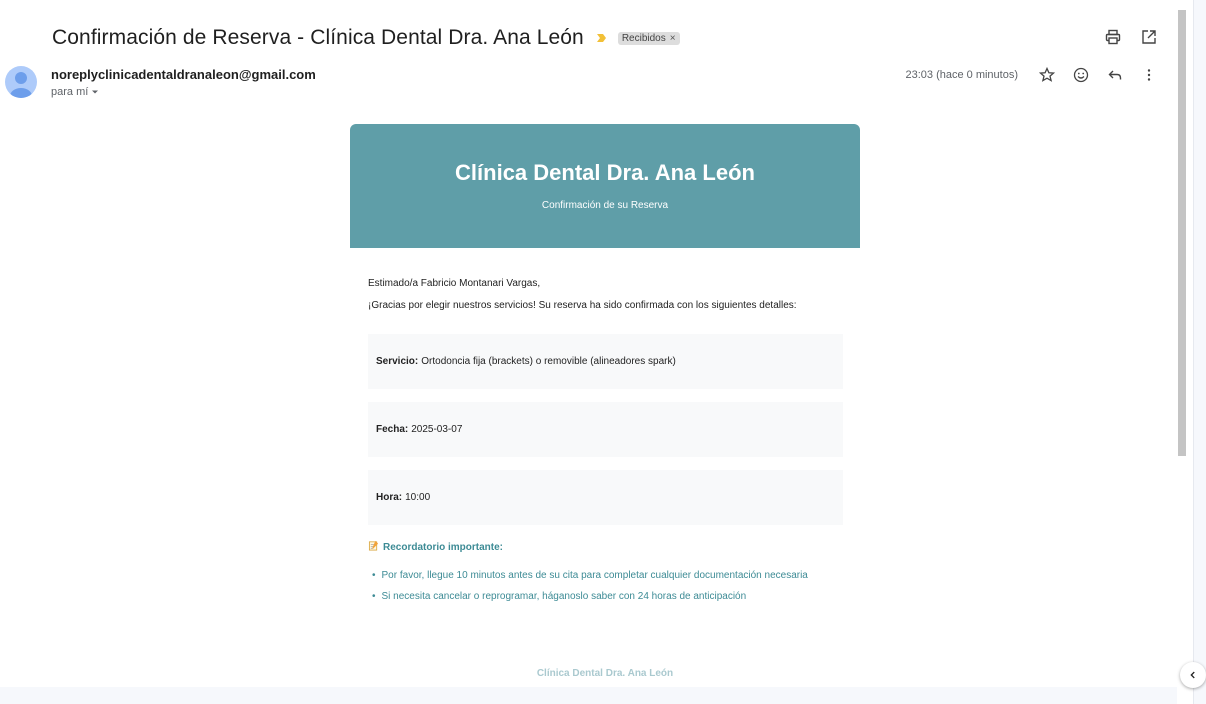 This screenshot has width=1206, height=704. I want to click on scrollbar-thumb, so click(1182, 233).